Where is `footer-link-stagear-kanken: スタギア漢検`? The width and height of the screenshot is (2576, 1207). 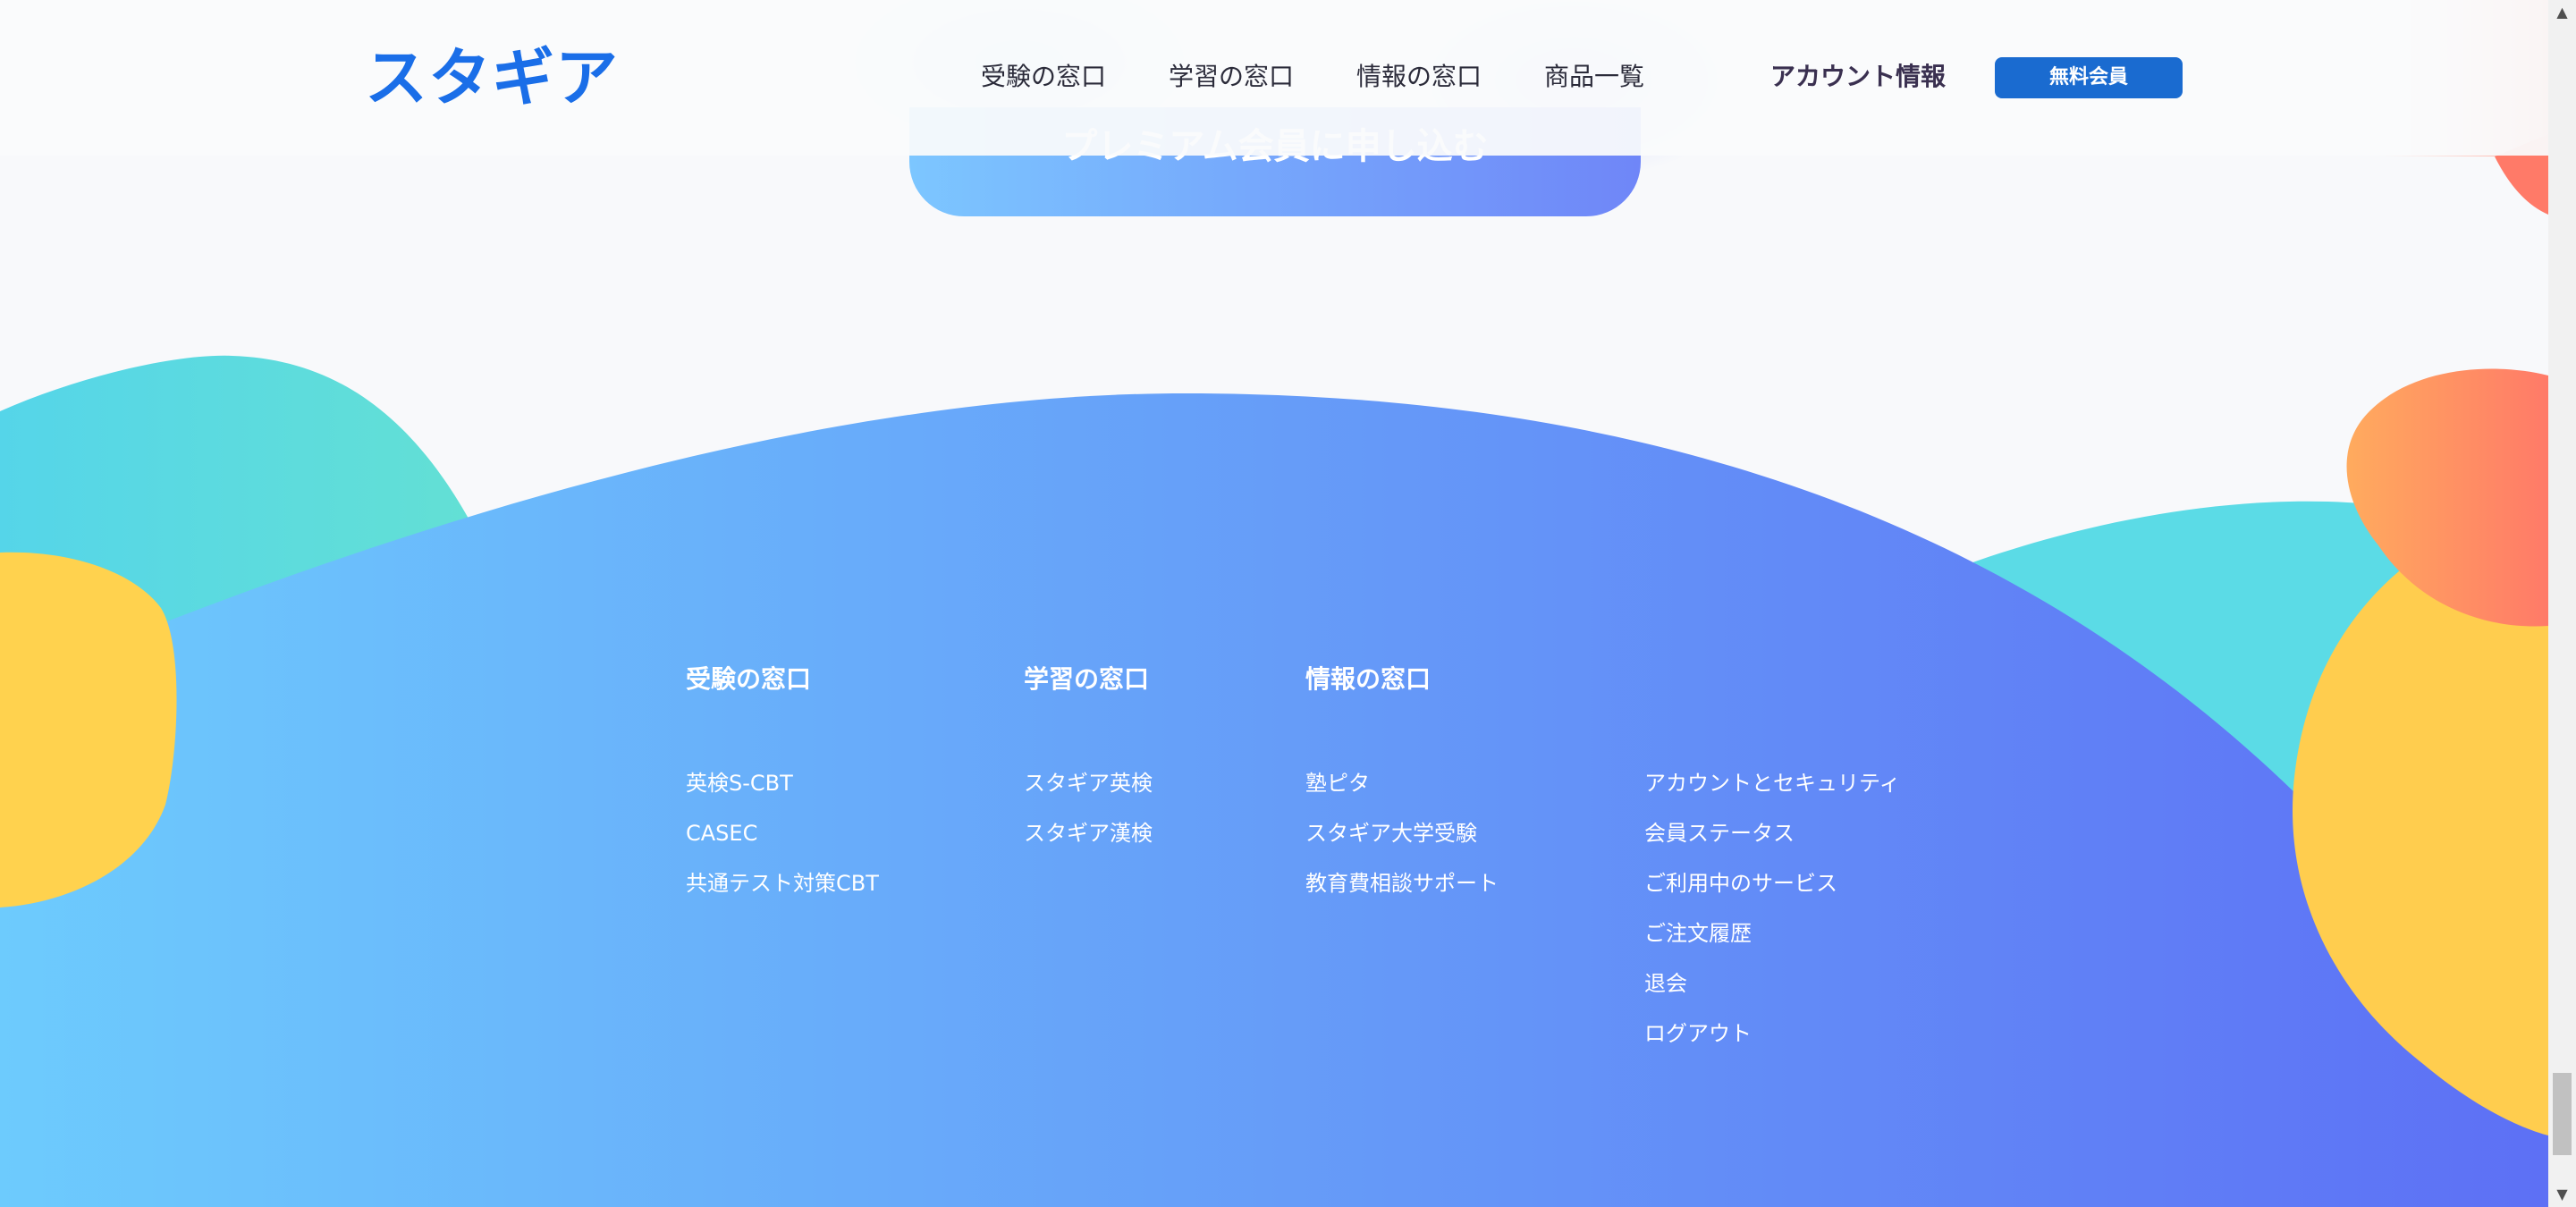 footer-link-stagear-kanken: スタギア漢検 is located at coordinates (1088, 833).